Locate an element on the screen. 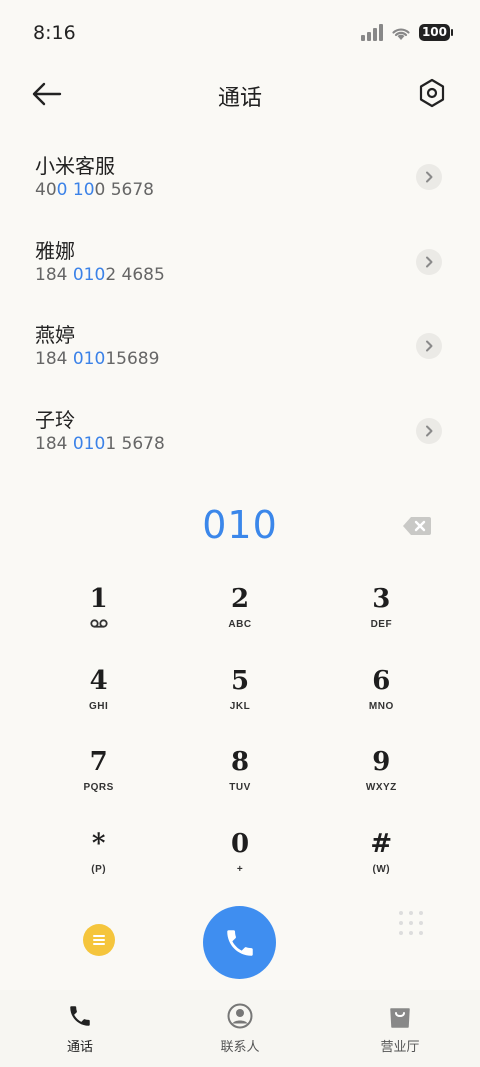 The height and width of the screenshot is (1067, 480). key-letters: (W) is located at coordinates (381, 869).